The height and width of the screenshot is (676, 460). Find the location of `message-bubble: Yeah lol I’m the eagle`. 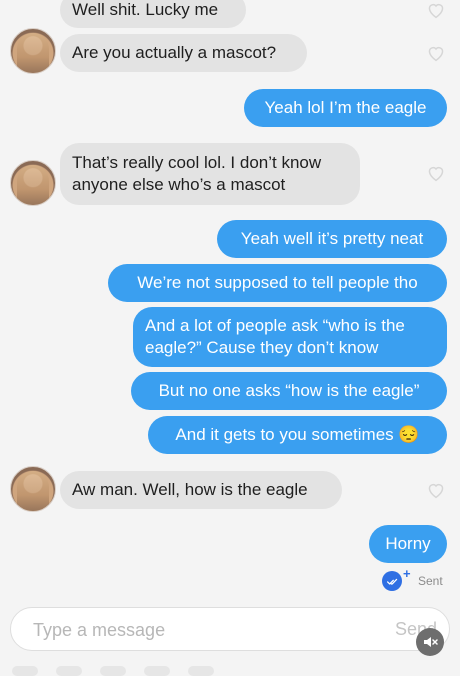

message-bubble: Yeah lol I’m the eagle is located at coordinates (345, 108).